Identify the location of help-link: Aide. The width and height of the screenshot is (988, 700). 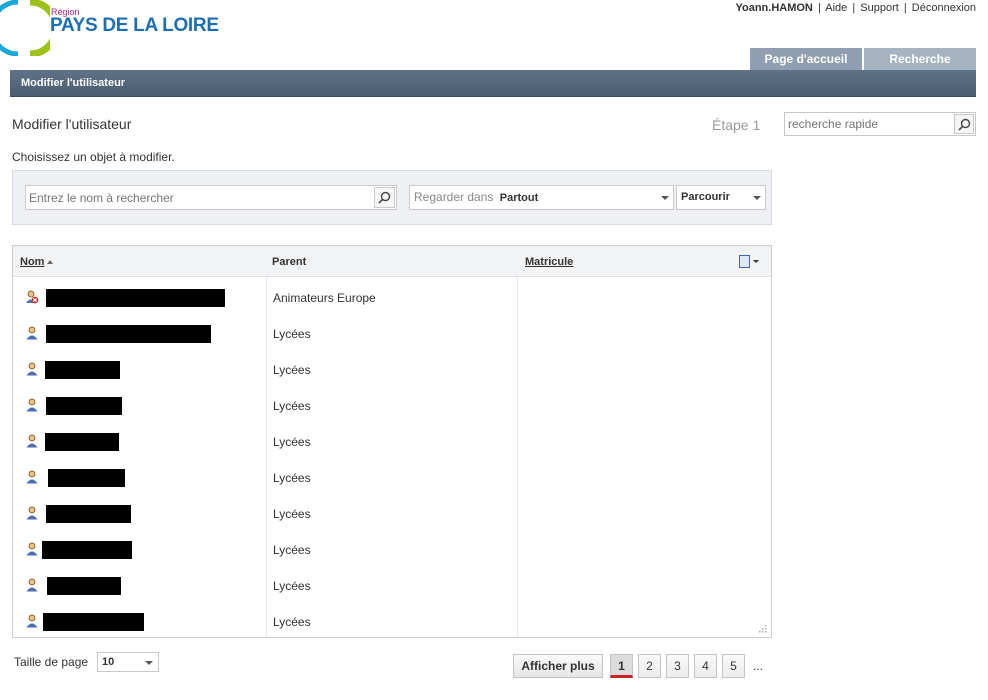
(836, 8).